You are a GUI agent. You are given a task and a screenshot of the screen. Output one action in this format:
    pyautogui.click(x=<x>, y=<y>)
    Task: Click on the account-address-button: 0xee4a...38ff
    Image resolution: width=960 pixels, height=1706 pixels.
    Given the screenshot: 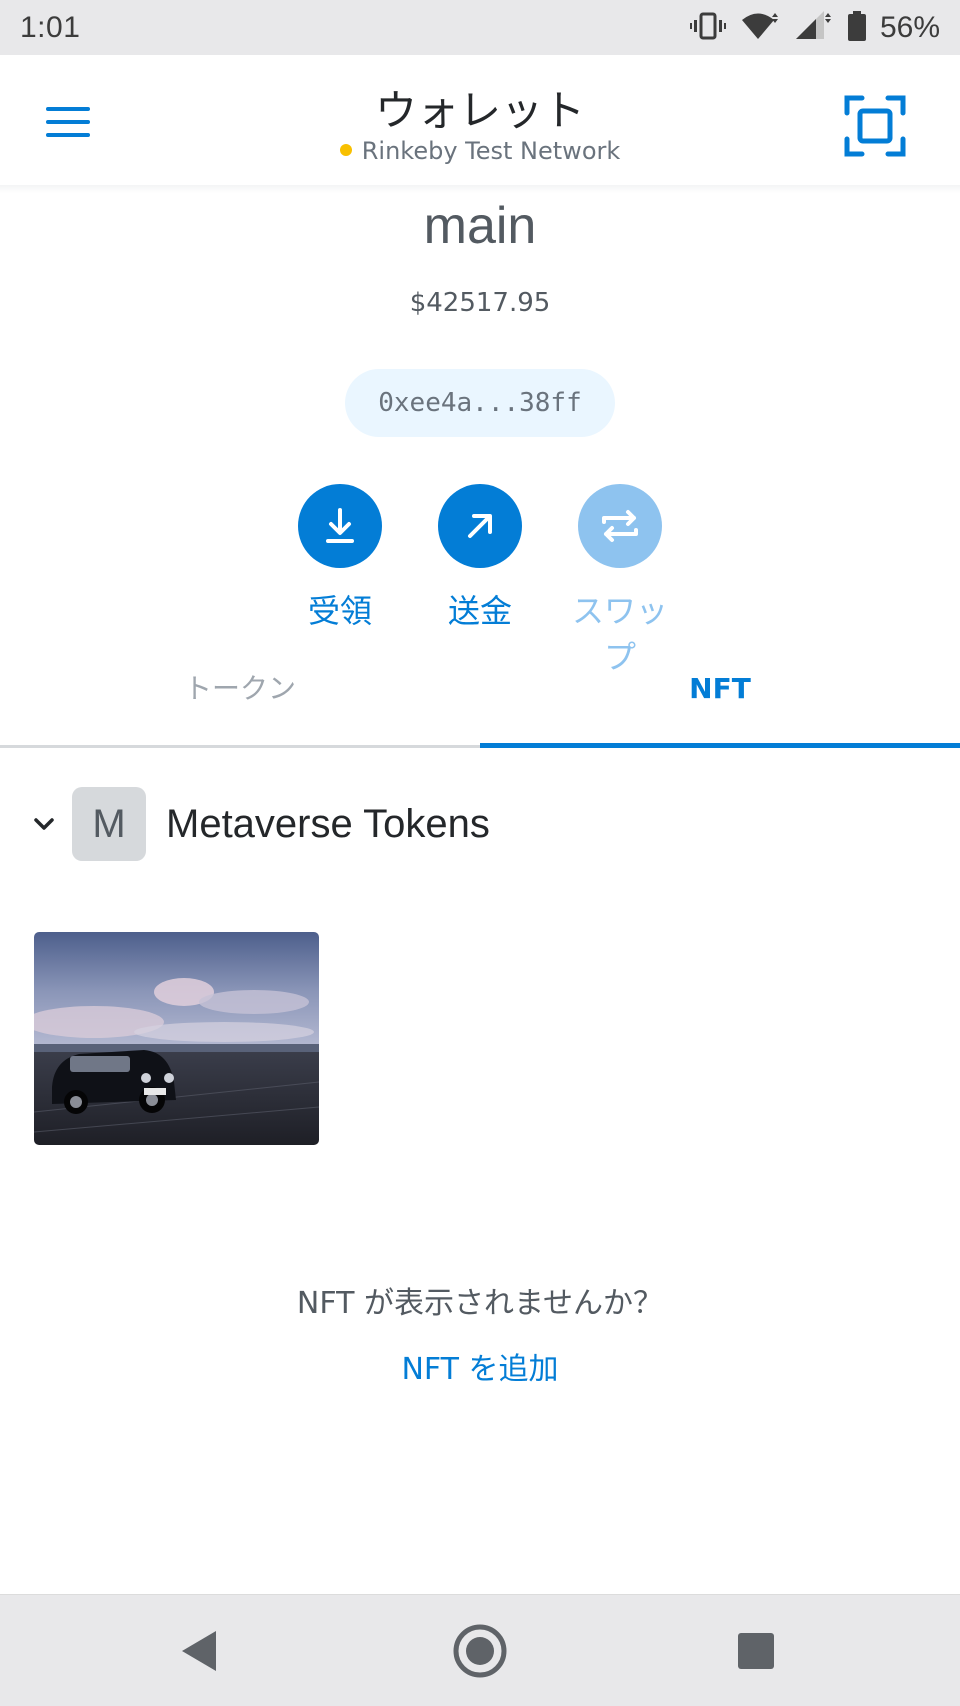 What is the action you would take?
    pyautogui.click(x=480, y=403)
    